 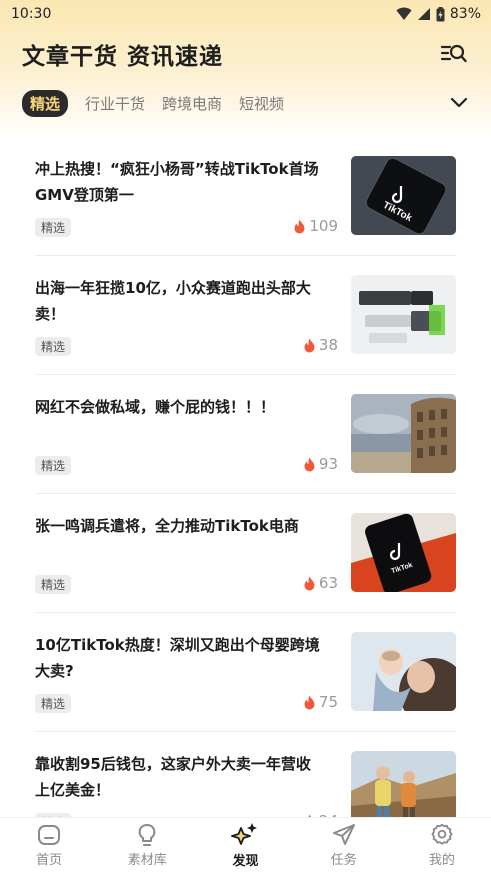 I want to click on nav-materials: 素材库, so click(x=147, y=845).